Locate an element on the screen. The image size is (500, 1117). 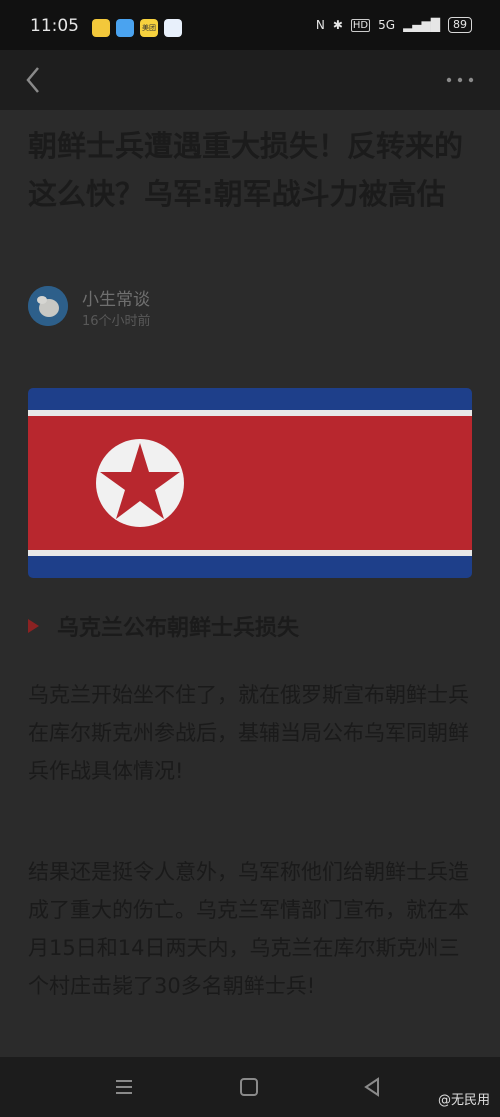
article-title: 朝鲜士兵遭遇重大损失！反转来的这么快？乌军:朝军战斗力被高估 is located at coordinates (246, 170).